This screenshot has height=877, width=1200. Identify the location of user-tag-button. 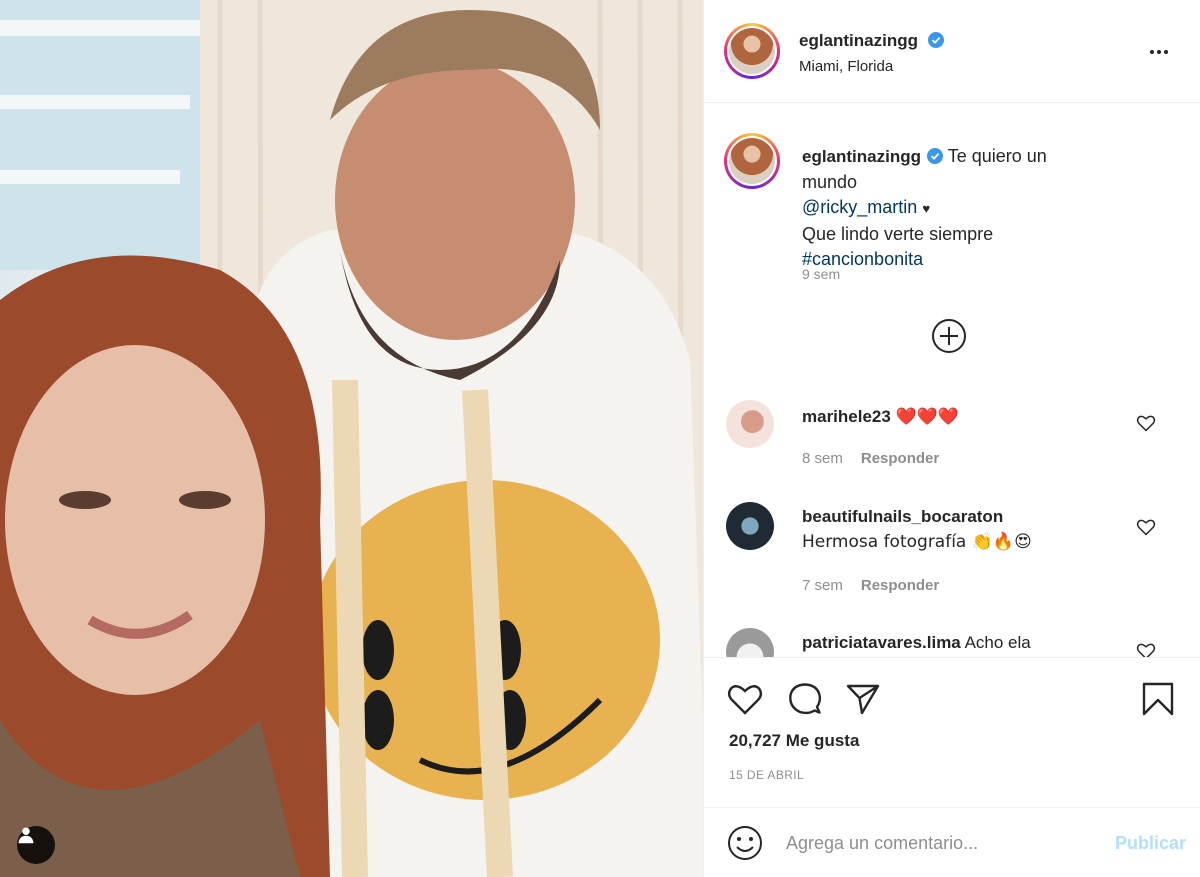
(36, 845).